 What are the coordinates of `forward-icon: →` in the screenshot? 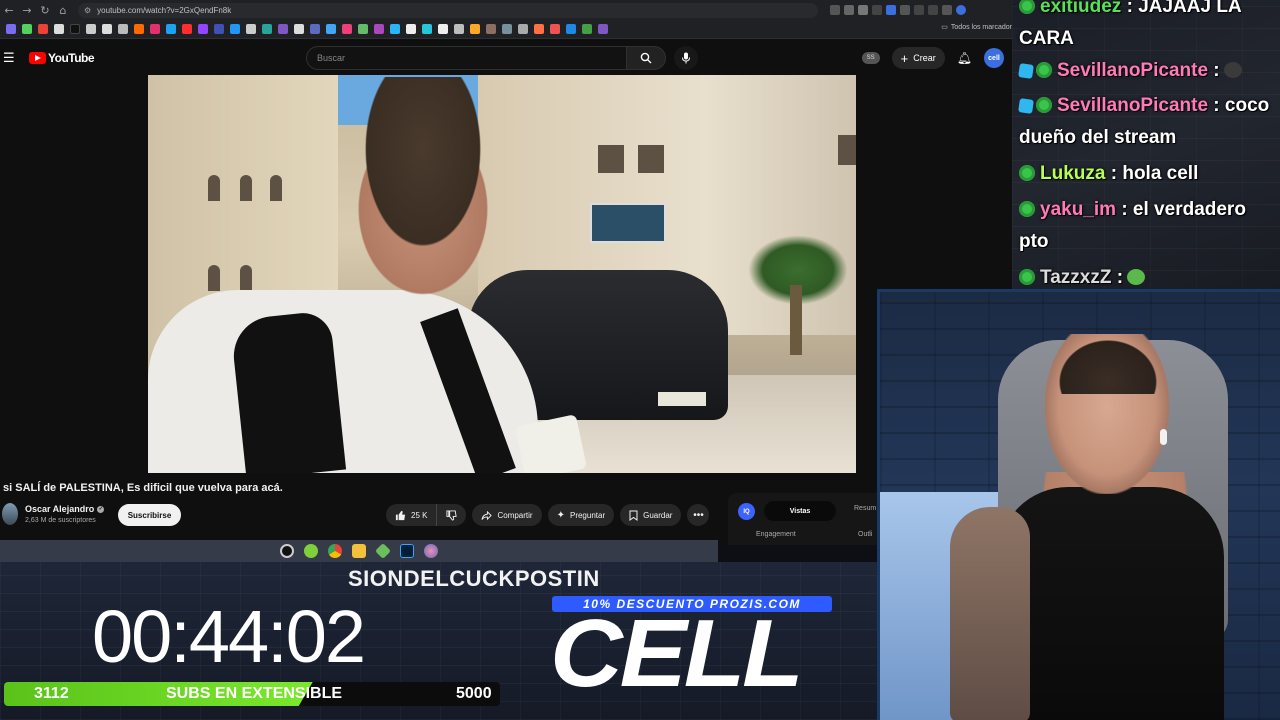 It's located at (27, 10).